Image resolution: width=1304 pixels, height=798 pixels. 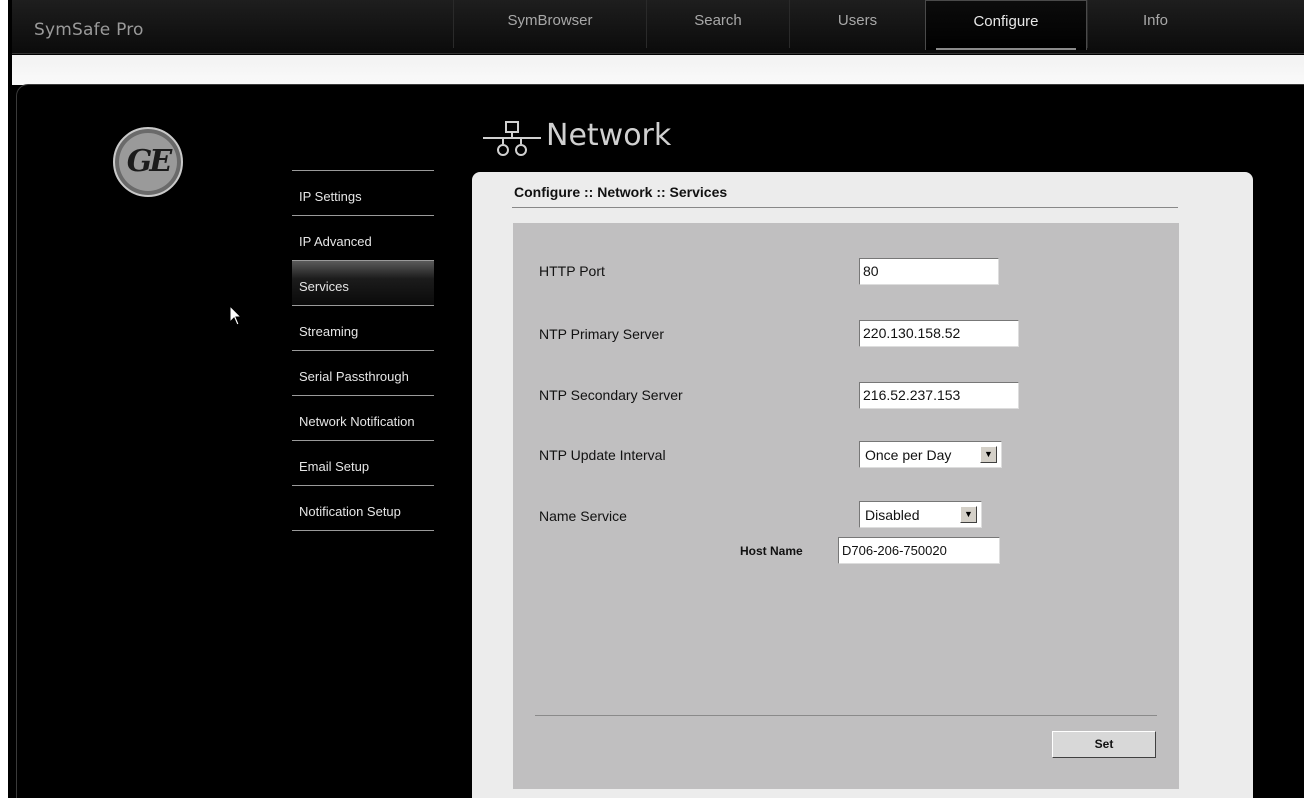 What do you see at coordinates (602, 455) in the screenshot?
I see `ntp-interval-label: NTP Update Interval` at bounding box center [602, 455].